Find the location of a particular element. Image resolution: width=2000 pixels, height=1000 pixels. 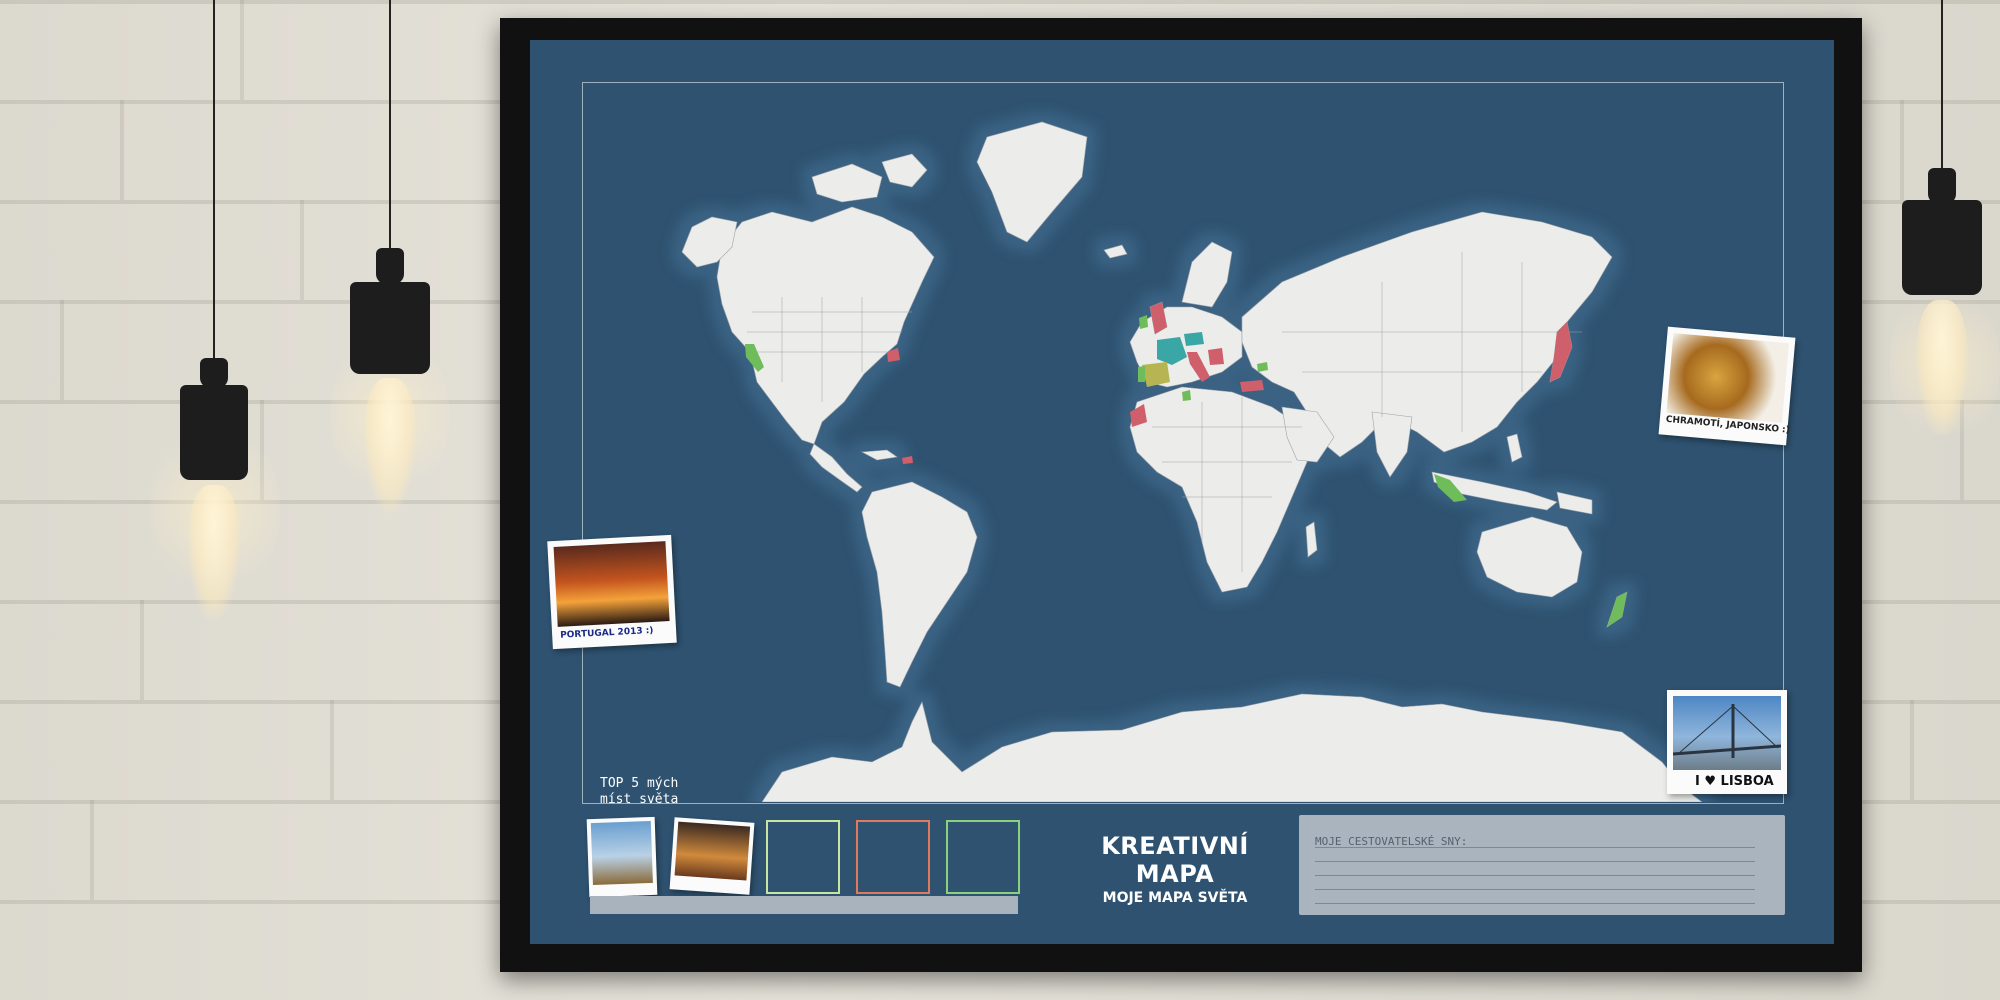

poster-title-block: KREATIVNÍ MAPA MOJE MAPA SVĚTA is located at coordinates (1175, 869).